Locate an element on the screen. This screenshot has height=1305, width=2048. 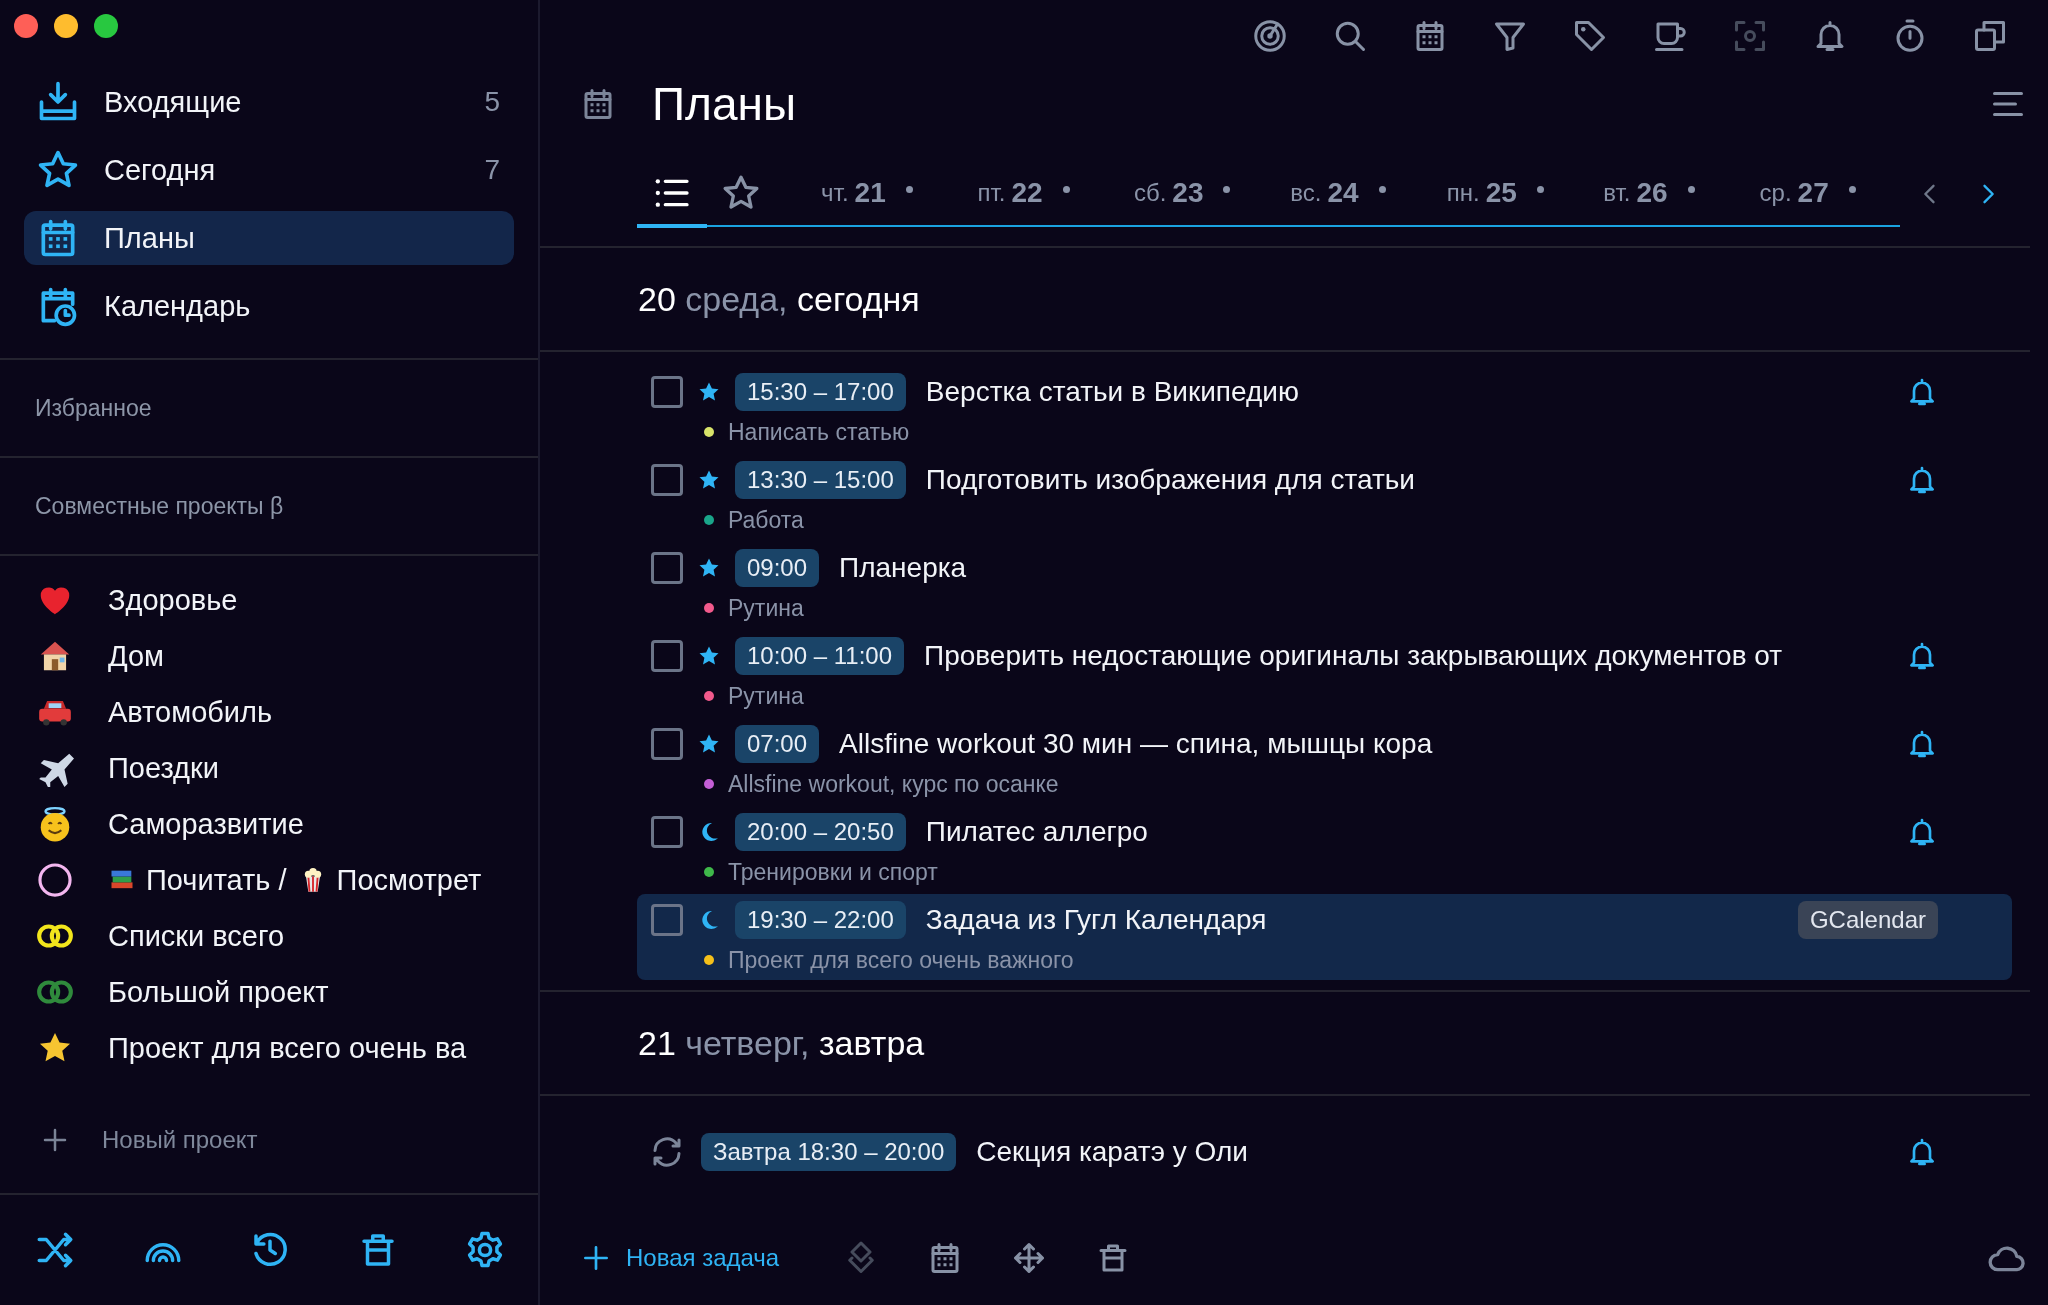
task-title: Планерка is located at coordinates (1388, 568).